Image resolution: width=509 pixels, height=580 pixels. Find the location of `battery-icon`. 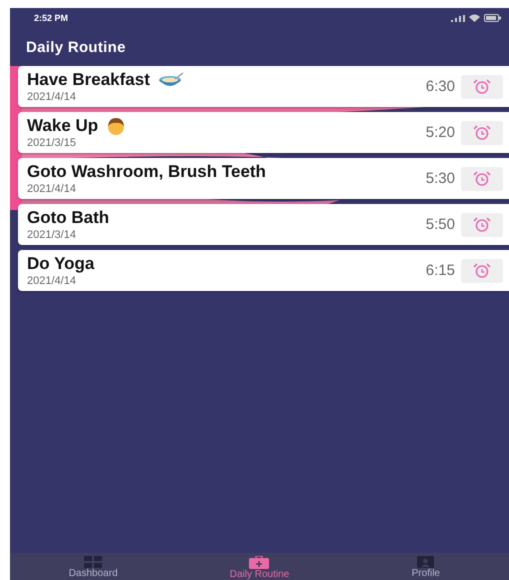

battery-icon is located at coordinates (492, 18).